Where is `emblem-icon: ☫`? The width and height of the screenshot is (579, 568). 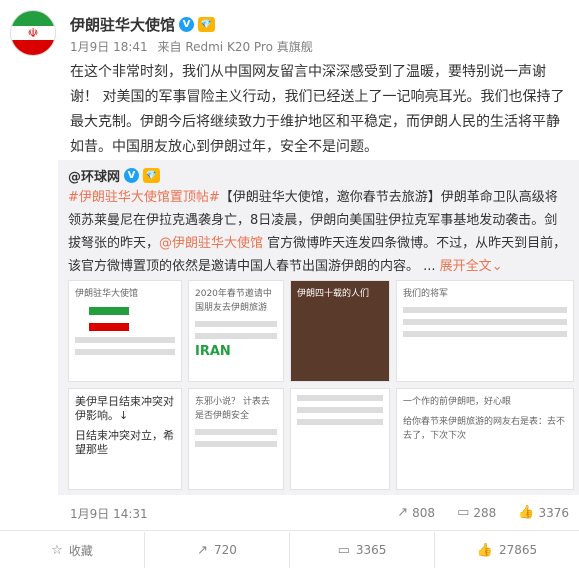 emblem-icon: ☫ is located at coordinates (33, 33).